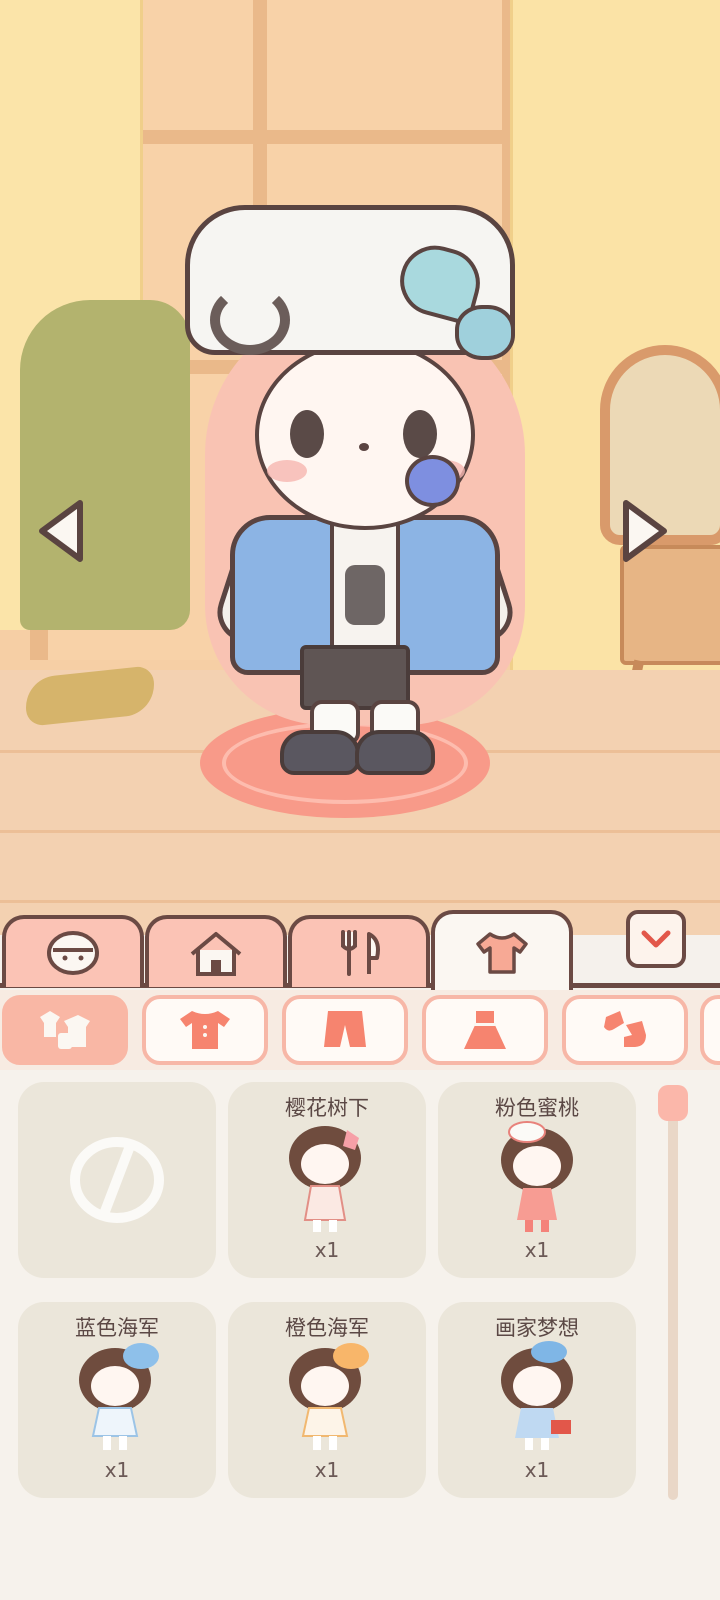 This screenshot has width=720, height=1600. I want to click on shorts-icon, so click(345, 1029).